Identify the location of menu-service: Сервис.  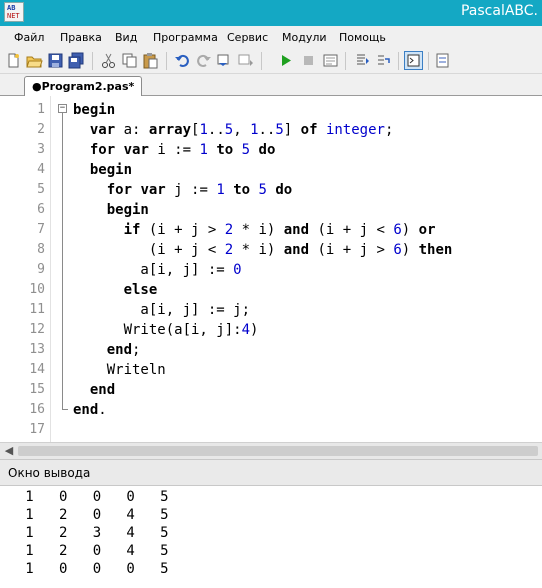
(247, 37).